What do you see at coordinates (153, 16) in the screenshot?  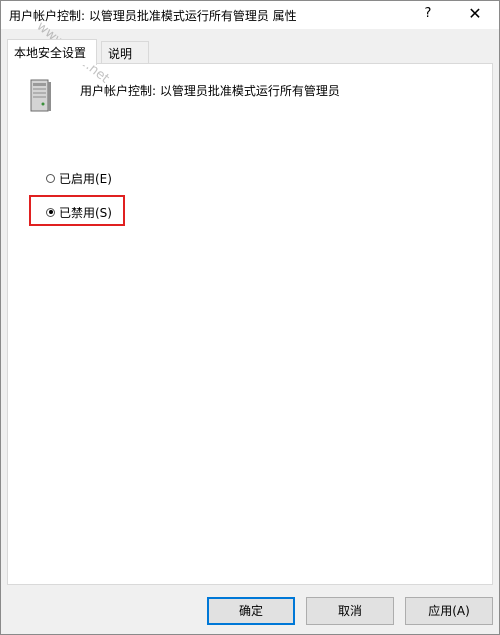 I see `window-title: 用户帐户控制: 以管理员批准模式运行所有管理员 属性` at bounding box center [153, 16].